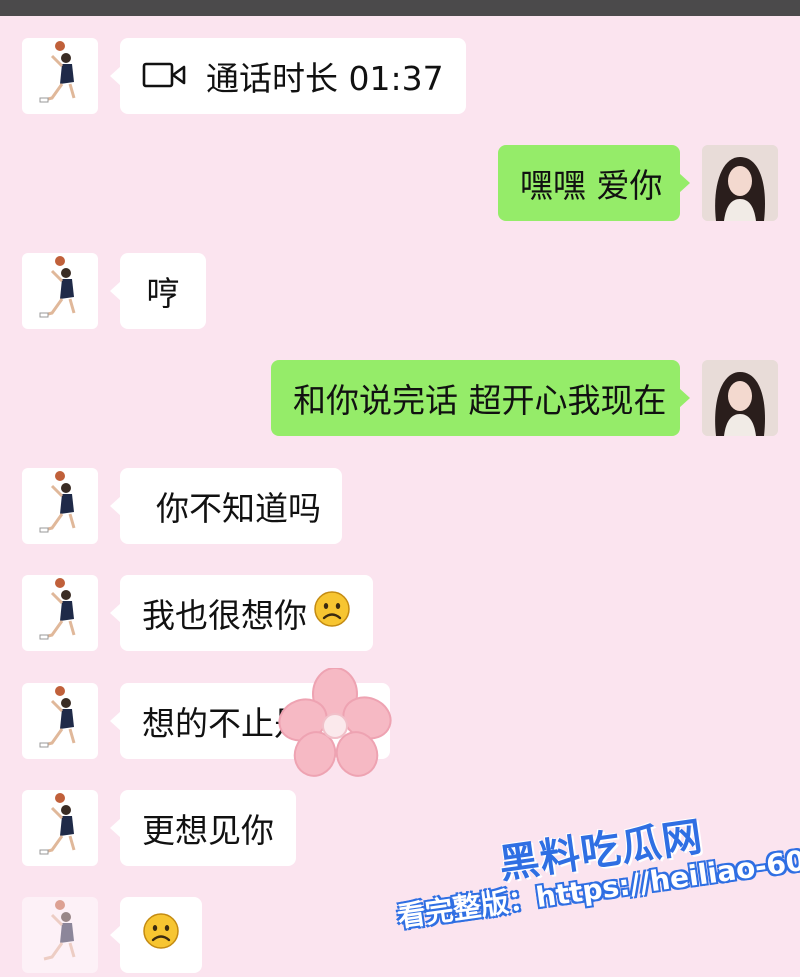 Image resolution: width=800 pixels, height=977 pixels. What do you see at coordinates (325, 78) in the screenshot?
I see `message-text: 通话时长 01:37` at bounding box center [325, 78].